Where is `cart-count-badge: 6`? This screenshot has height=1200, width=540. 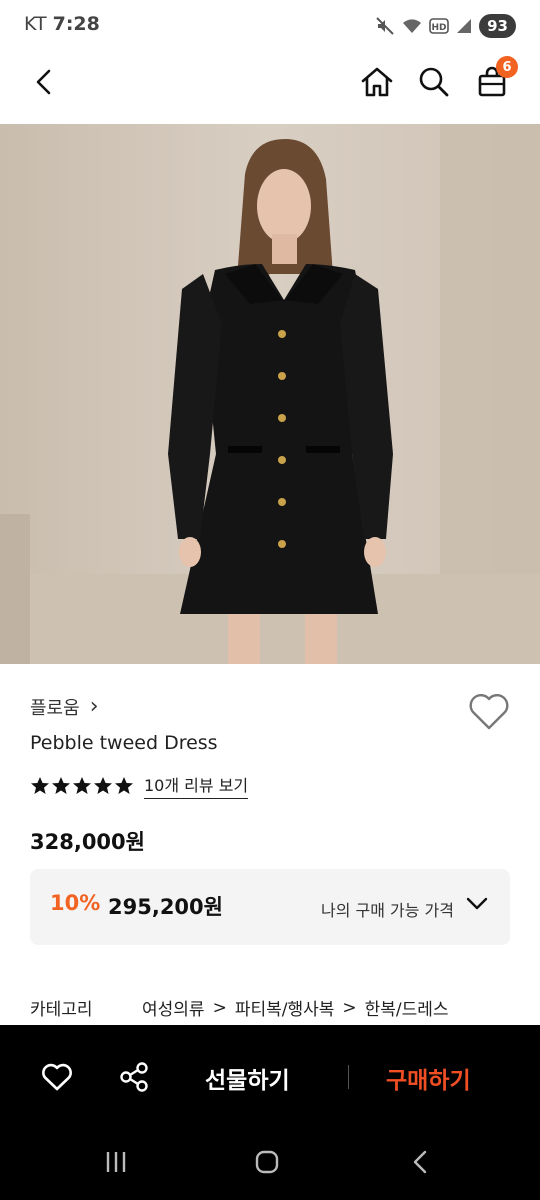 cart-count-badge: 6 is located at coordinates (507, 67).